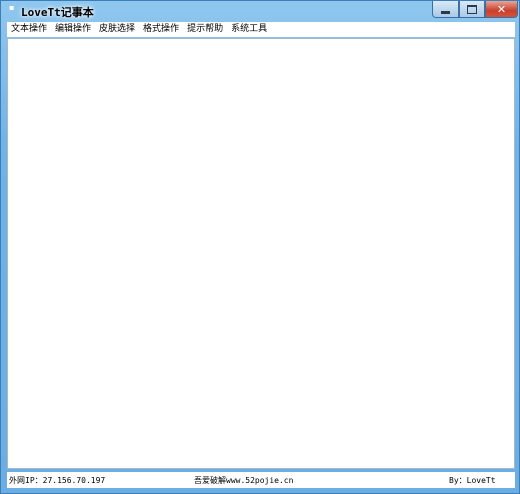 The height and width of the screenshot is (494, 520). I want to click on title-bar: ▪ LoveTt记事本 ✕, so click(260, 11).